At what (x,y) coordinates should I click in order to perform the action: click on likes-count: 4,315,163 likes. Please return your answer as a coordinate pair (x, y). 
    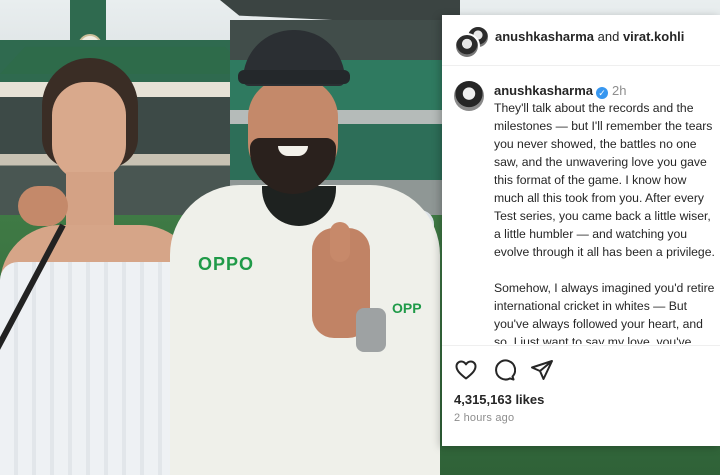
    Looking at the image, I should click on (499, 399).